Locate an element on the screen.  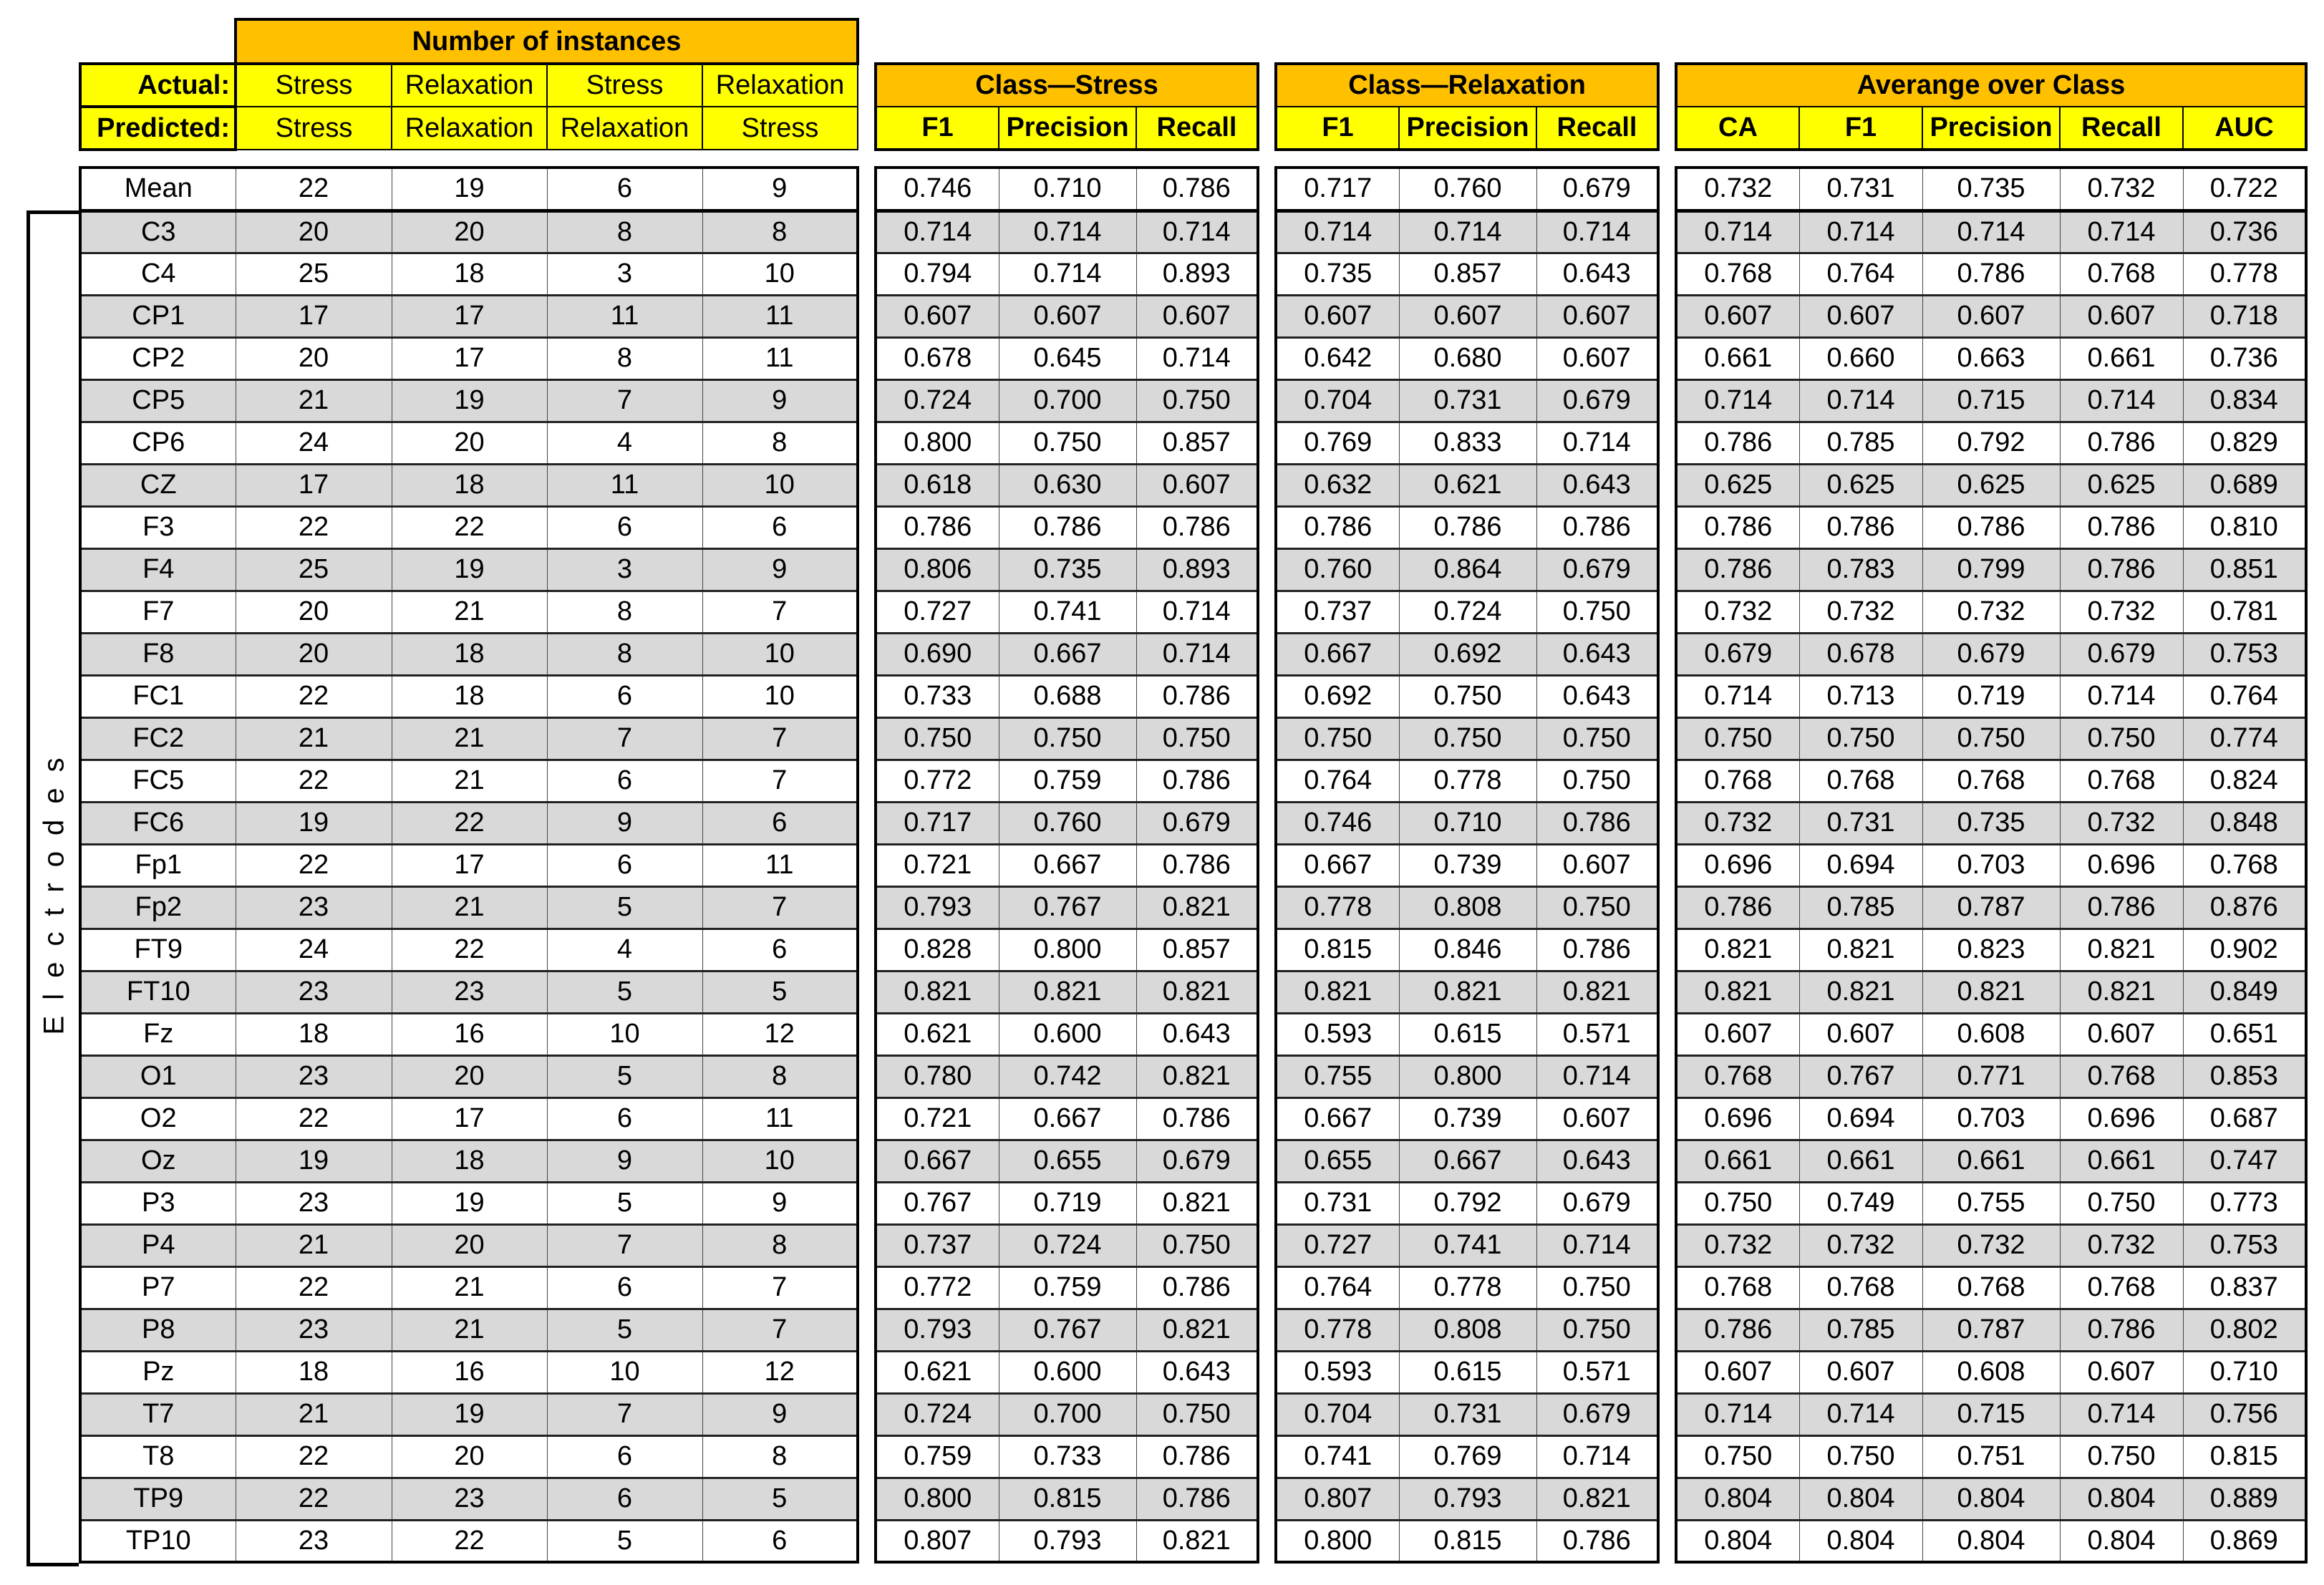
stress-f1: 0.621 is located at coordinates (937, 1034).